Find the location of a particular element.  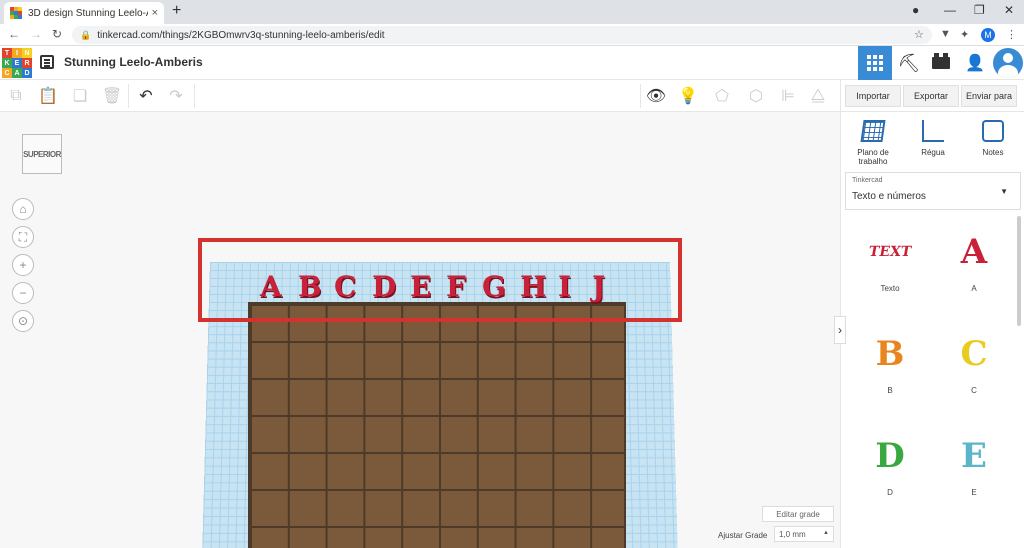

tab-search-icon: ● is located at coordinates (915, 10).